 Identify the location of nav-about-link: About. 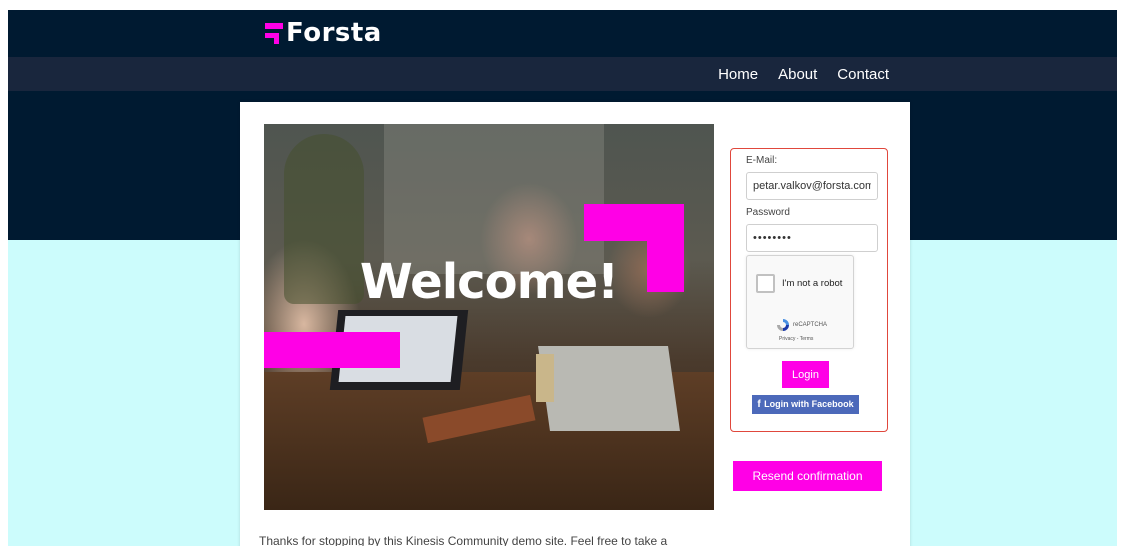
(797, 74).